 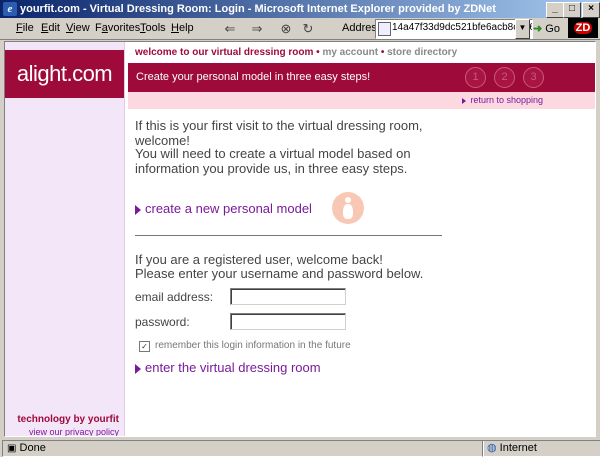 I want to click on menu-favorites: Favorites, so click(x=117, y=28).